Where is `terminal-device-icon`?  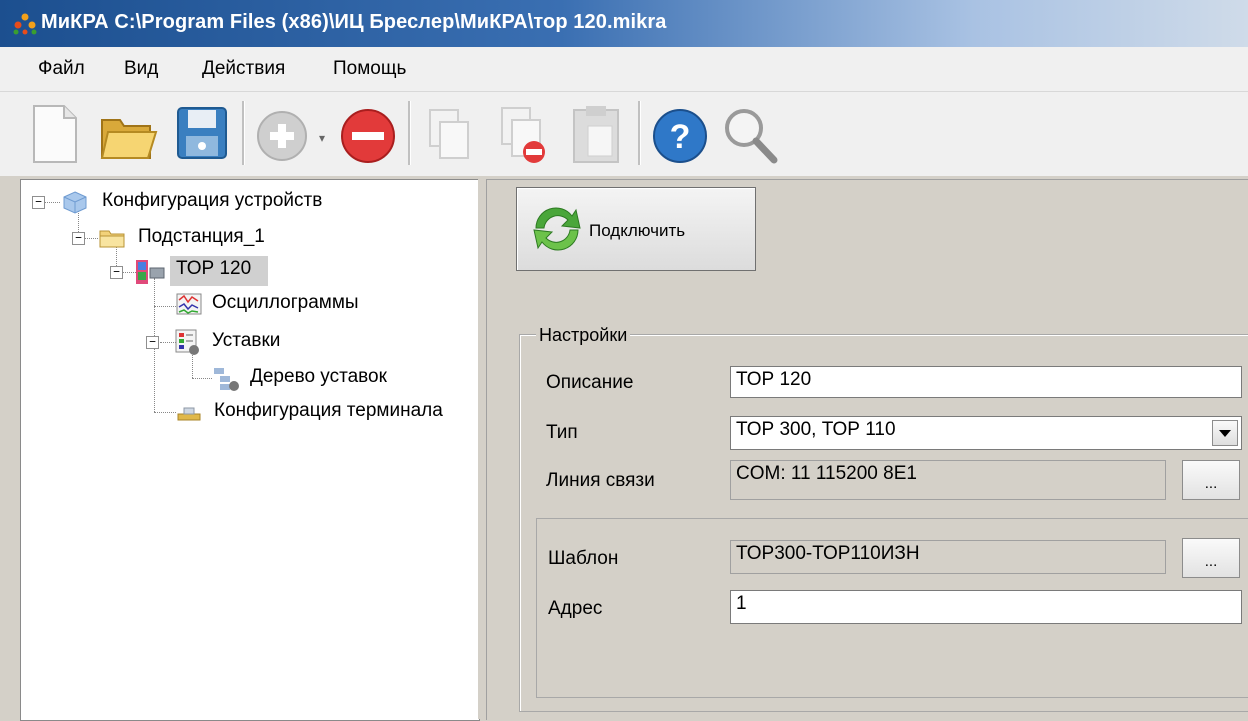 terminal-device-icon is located at coordinates (150, 272).